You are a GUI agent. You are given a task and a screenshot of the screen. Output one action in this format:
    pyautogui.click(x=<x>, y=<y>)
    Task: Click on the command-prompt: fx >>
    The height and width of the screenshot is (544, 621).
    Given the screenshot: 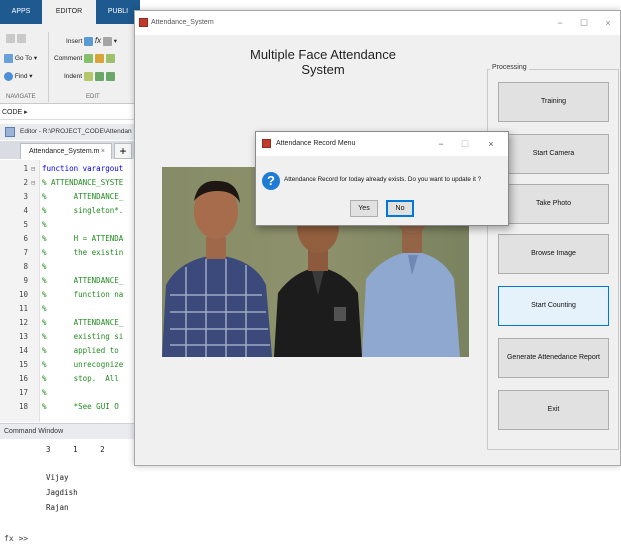 What is the action you would take?
    pyautogui.click(x=16, y=538)
    